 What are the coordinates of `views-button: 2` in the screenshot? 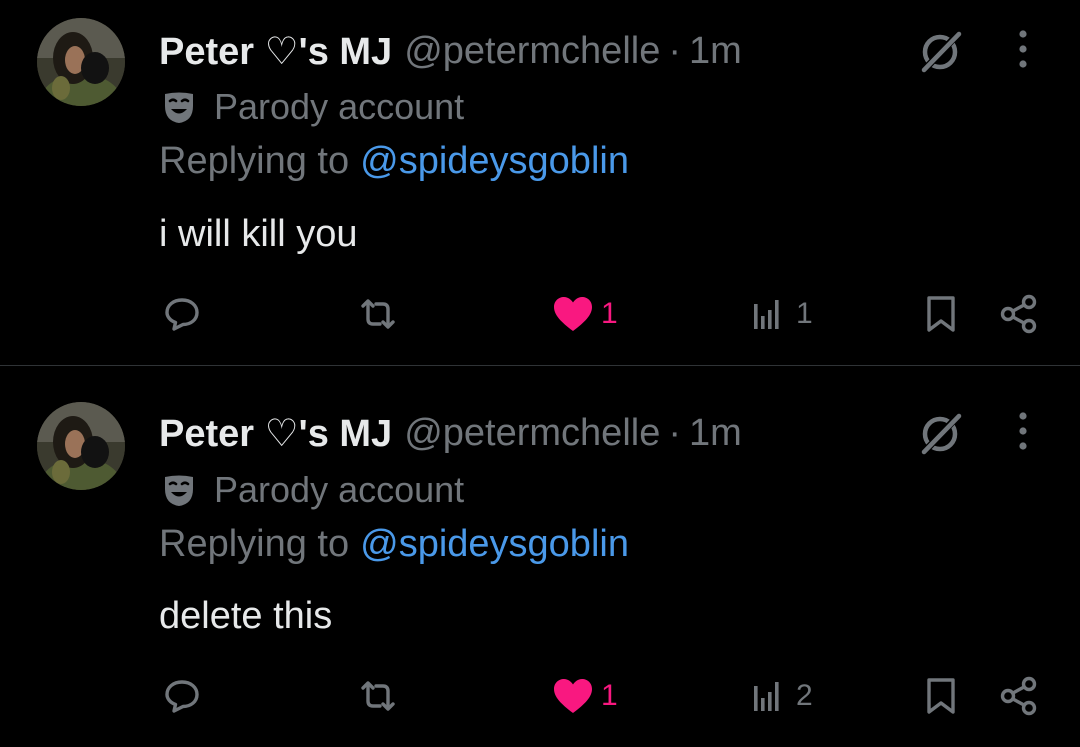 It's located at (779, 696).